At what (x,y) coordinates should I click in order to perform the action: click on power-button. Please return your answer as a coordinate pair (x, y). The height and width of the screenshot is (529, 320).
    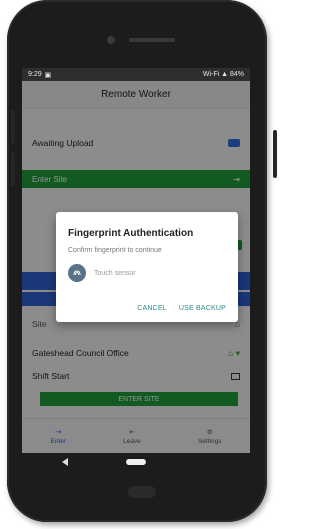
    Looking at the image, I should click on (275, 154).